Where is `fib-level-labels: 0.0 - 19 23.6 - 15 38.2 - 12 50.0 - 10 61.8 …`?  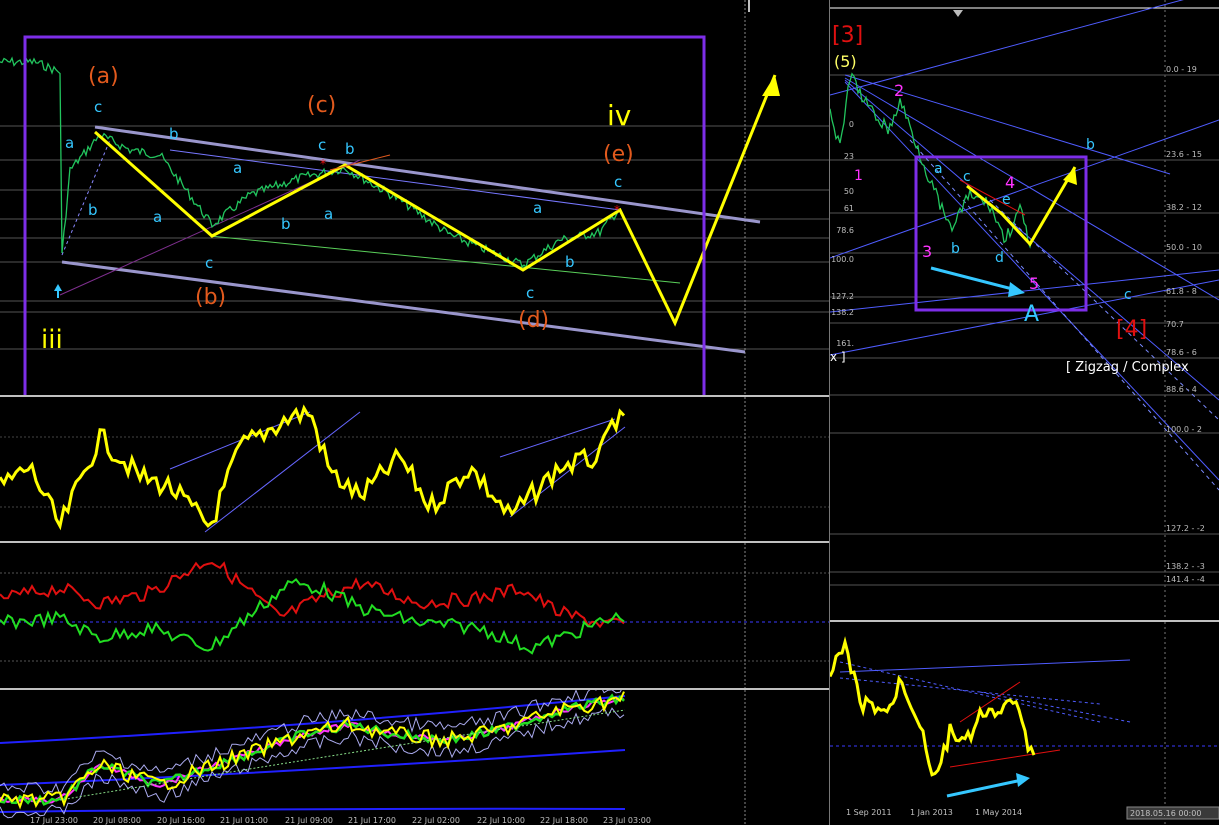 fib-level-labels: 0.0 - 19 23.6 - 15 38.2 - 12 50.0 - 10 61.8 … is located at coordinates (1185, 324).